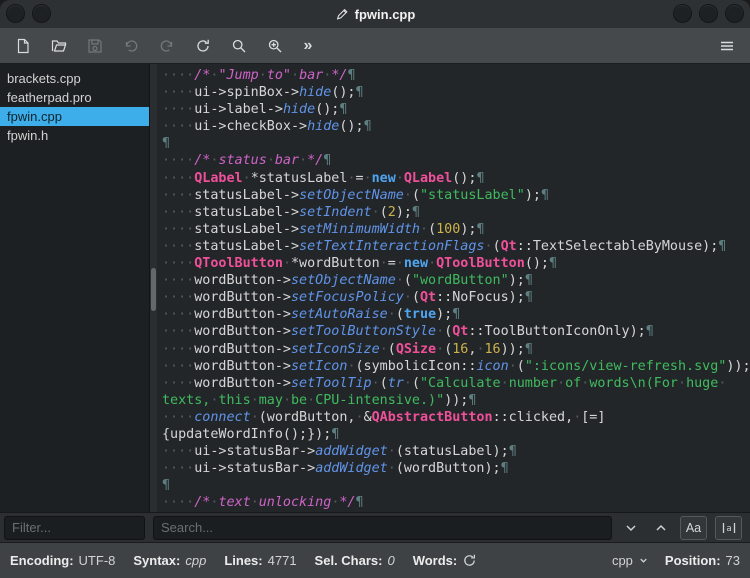 Image resolution: width=750 pixels, height=578 pixels. I want to click on edit-pencil-icon, so click(342, 14).